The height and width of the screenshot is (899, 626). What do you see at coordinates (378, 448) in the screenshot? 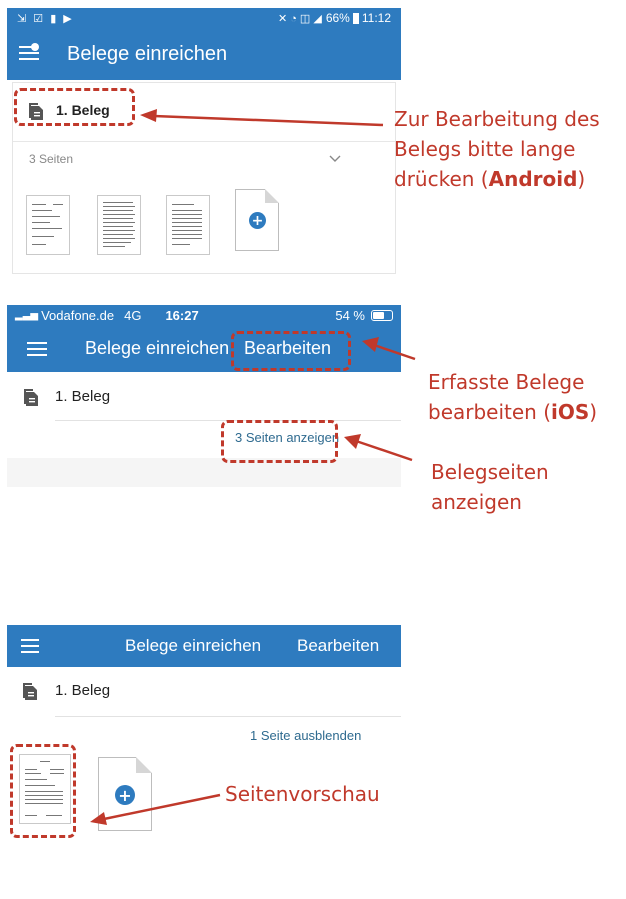
I see `arrow-ios-show-pages` at bounding box center [378, 448].